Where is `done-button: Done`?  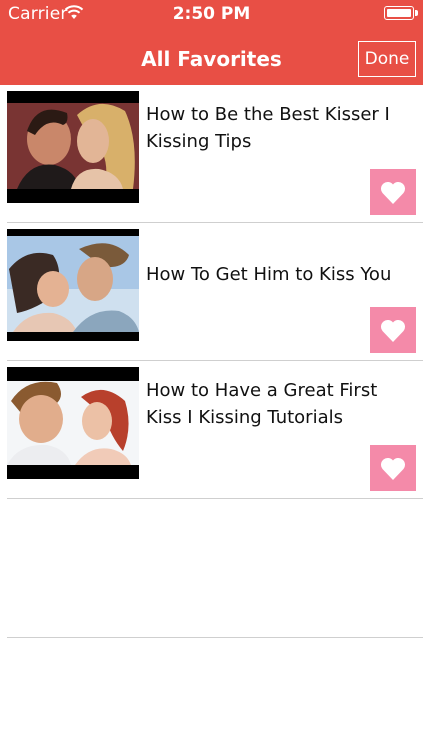 done-button: Done is located at coordinates (387, 59).